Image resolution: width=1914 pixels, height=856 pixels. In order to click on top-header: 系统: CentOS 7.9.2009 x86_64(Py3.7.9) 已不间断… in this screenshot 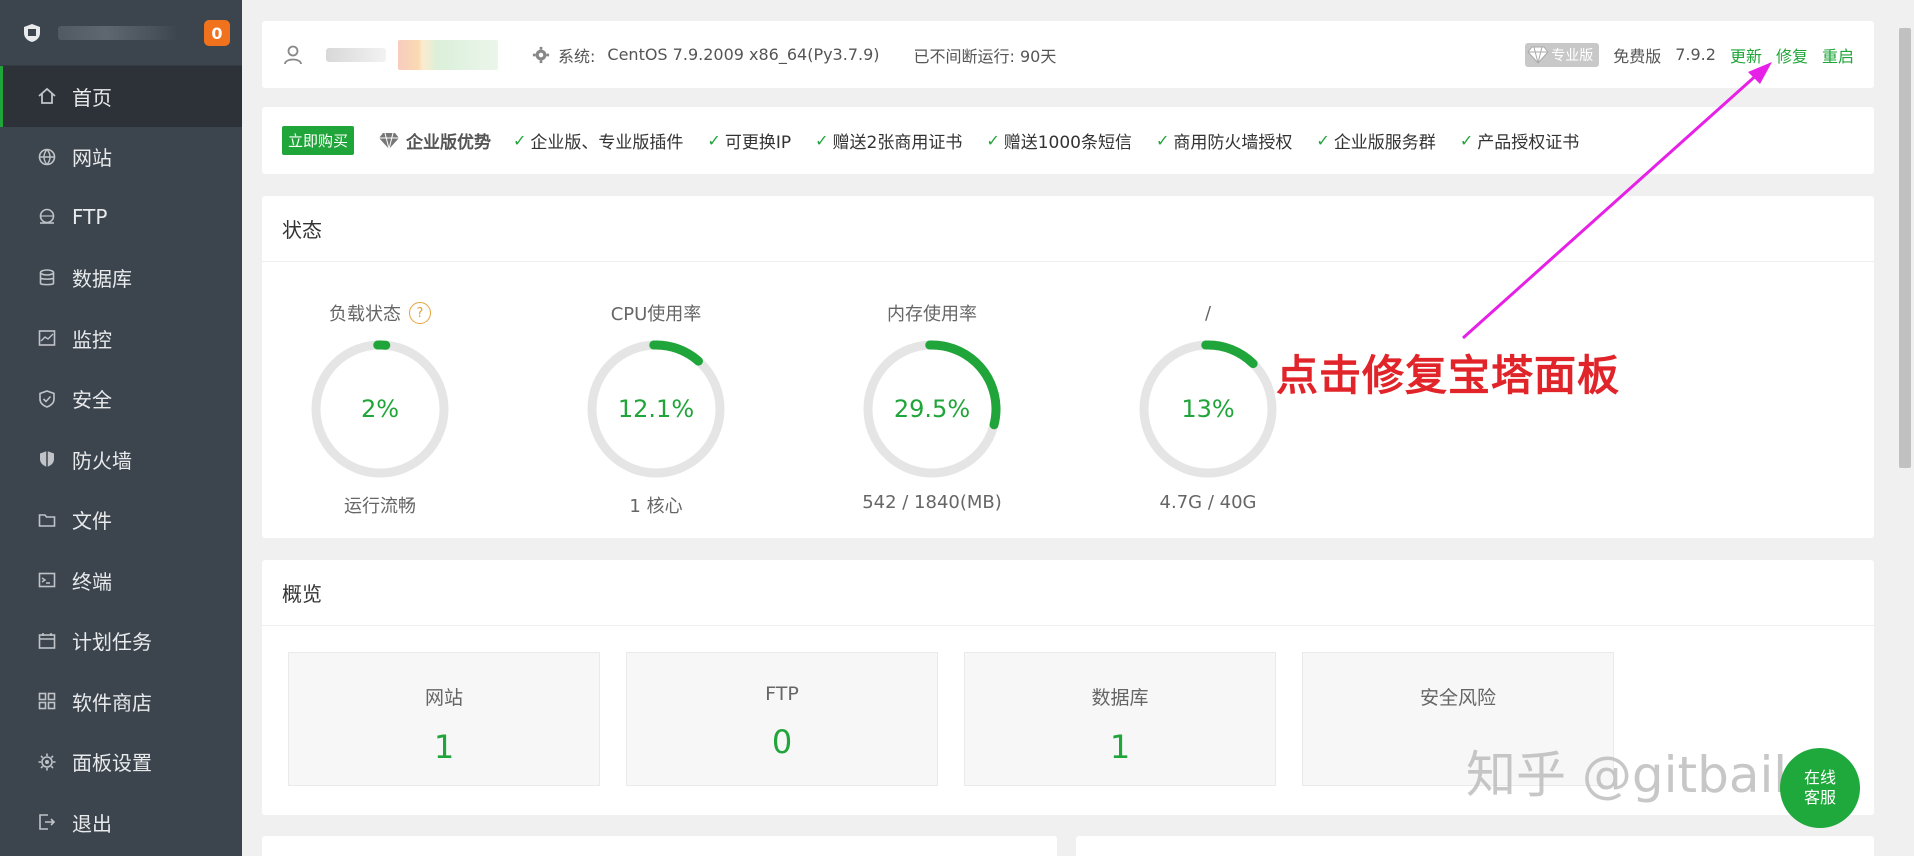, I will do `click(1068, 54)`.